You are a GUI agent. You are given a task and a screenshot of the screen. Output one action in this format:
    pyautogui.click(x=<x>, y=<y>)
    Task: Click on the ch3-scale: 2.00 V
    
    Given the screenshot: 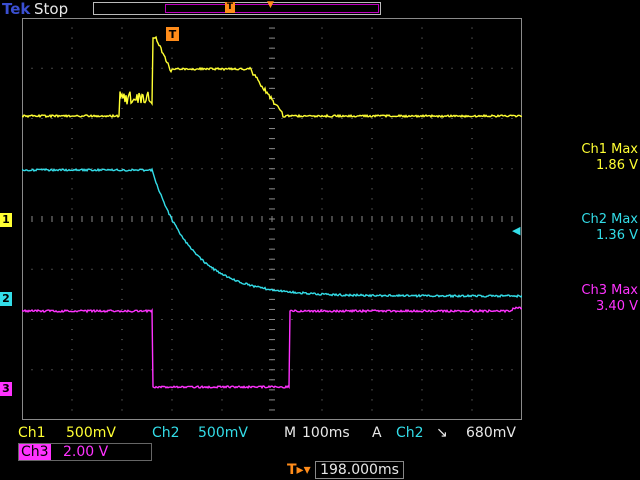 What is the action you would take?
    pyautogui.click(x=85, y=452)
    